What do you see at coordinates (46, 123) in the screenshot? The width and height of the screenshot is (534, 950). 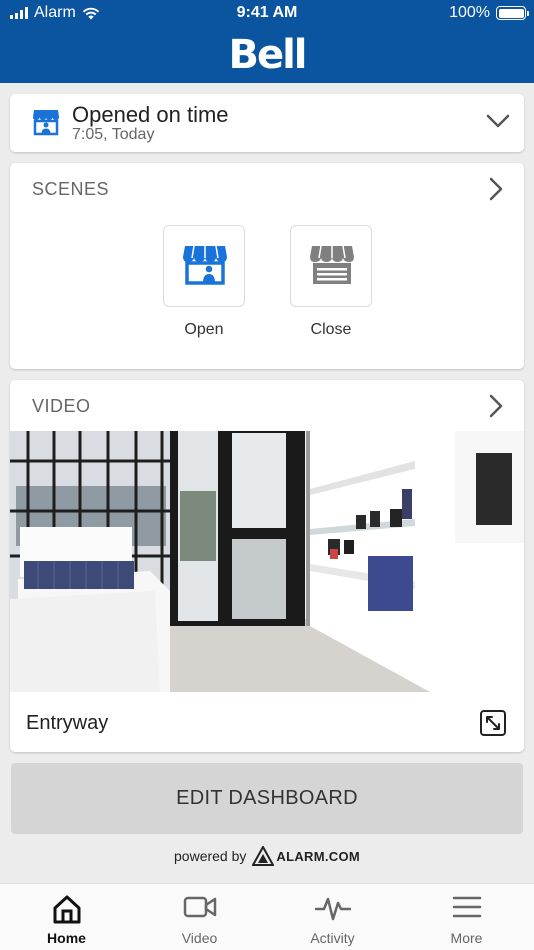 I see `storefront-person-icon` at bounding box center [46, 123].